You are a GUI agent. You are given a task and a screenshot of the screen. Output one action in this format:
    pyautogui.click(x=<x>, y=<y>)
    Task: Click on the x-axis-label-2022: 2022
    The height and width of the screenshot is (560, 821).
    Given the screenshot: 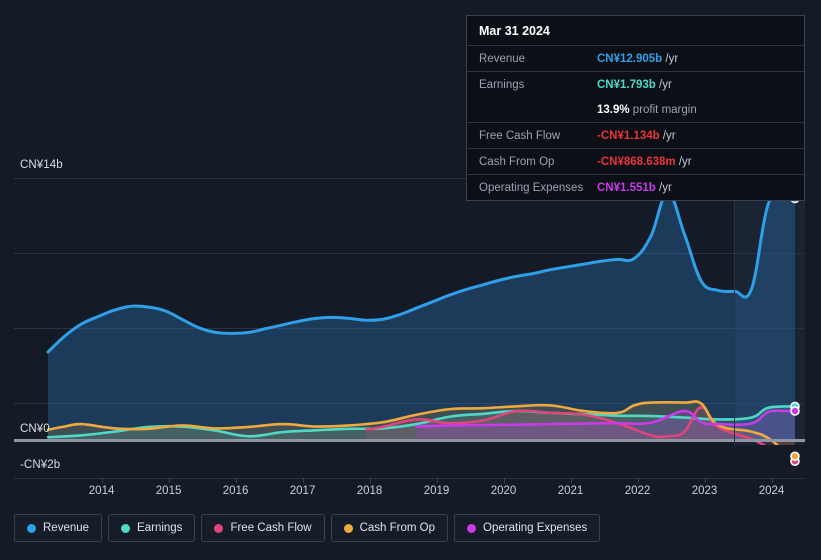 What is the action you would take?
    pyautogui.click(x=637, y=491)
    